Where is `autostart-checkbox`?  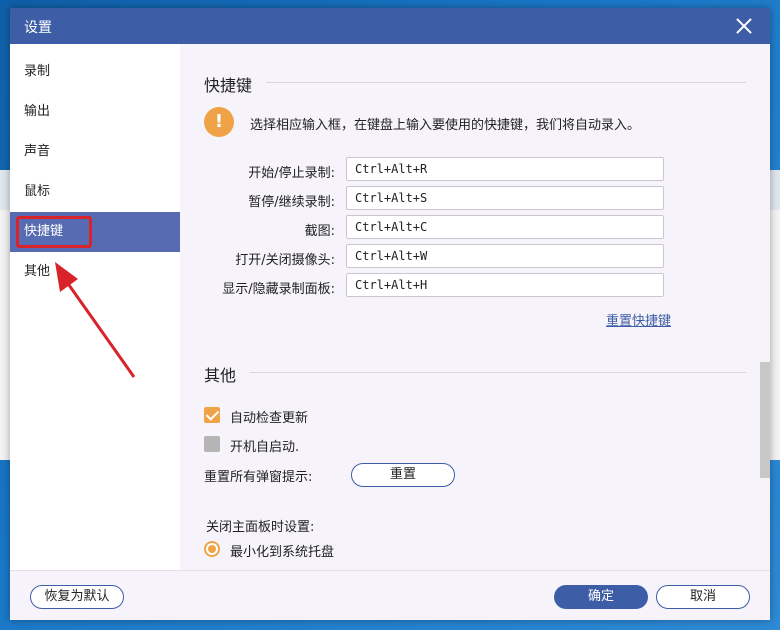 autostart-checkbox is located at coordinates (212, 444).